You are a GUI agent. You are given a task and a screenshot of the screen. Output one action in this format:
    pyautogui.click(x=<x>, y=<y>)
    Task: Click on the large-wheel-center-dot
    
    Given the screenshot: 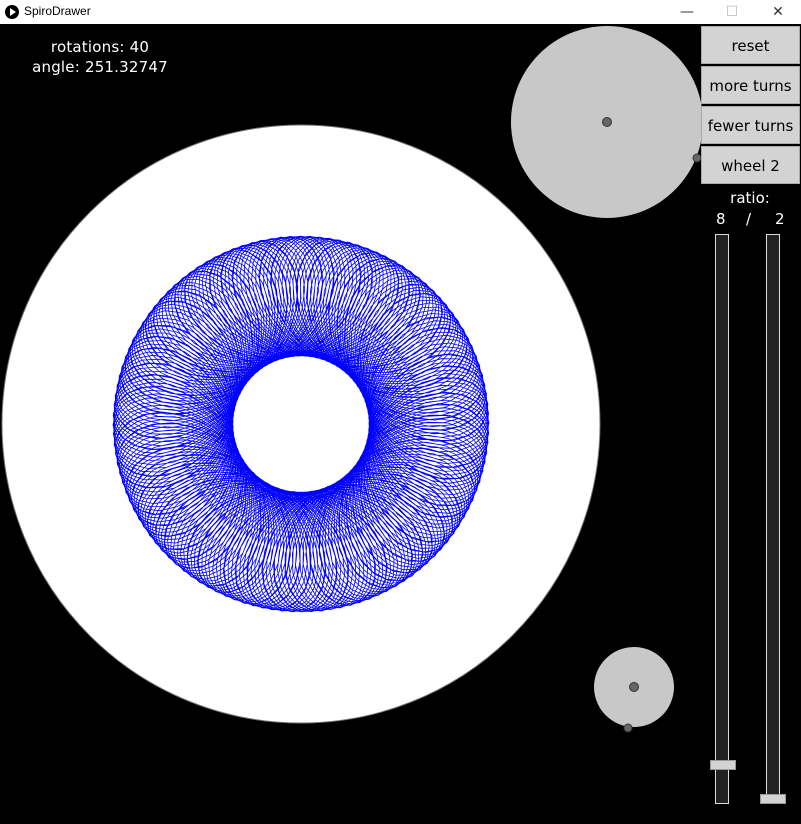 What is the action you would take?
    pyautogui.click(x=607, y=122)
    